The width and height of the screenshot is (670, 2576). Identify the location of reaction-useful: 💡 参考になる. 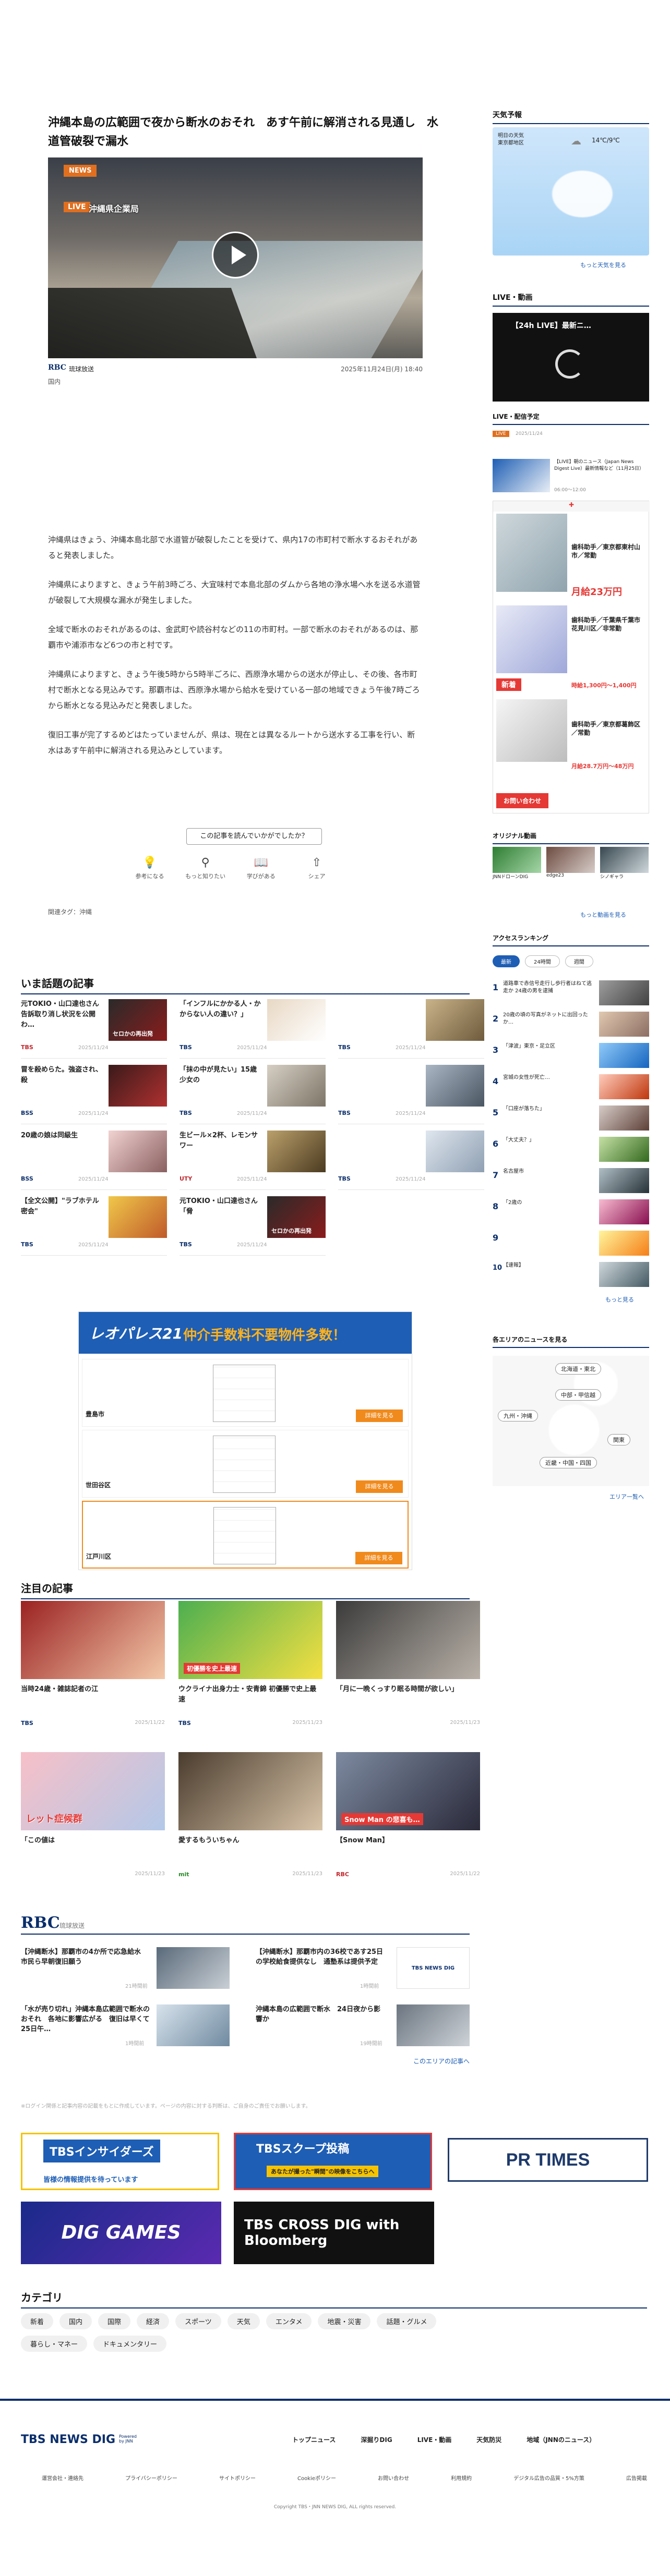
(150, 868).